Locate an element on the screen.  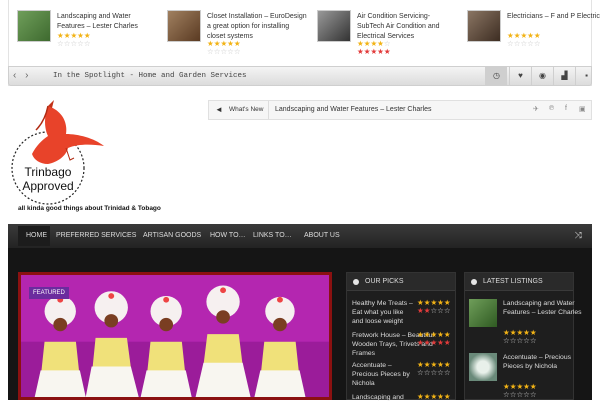
logo-text-line1: Trinbago is located at coordinates (48, 172).